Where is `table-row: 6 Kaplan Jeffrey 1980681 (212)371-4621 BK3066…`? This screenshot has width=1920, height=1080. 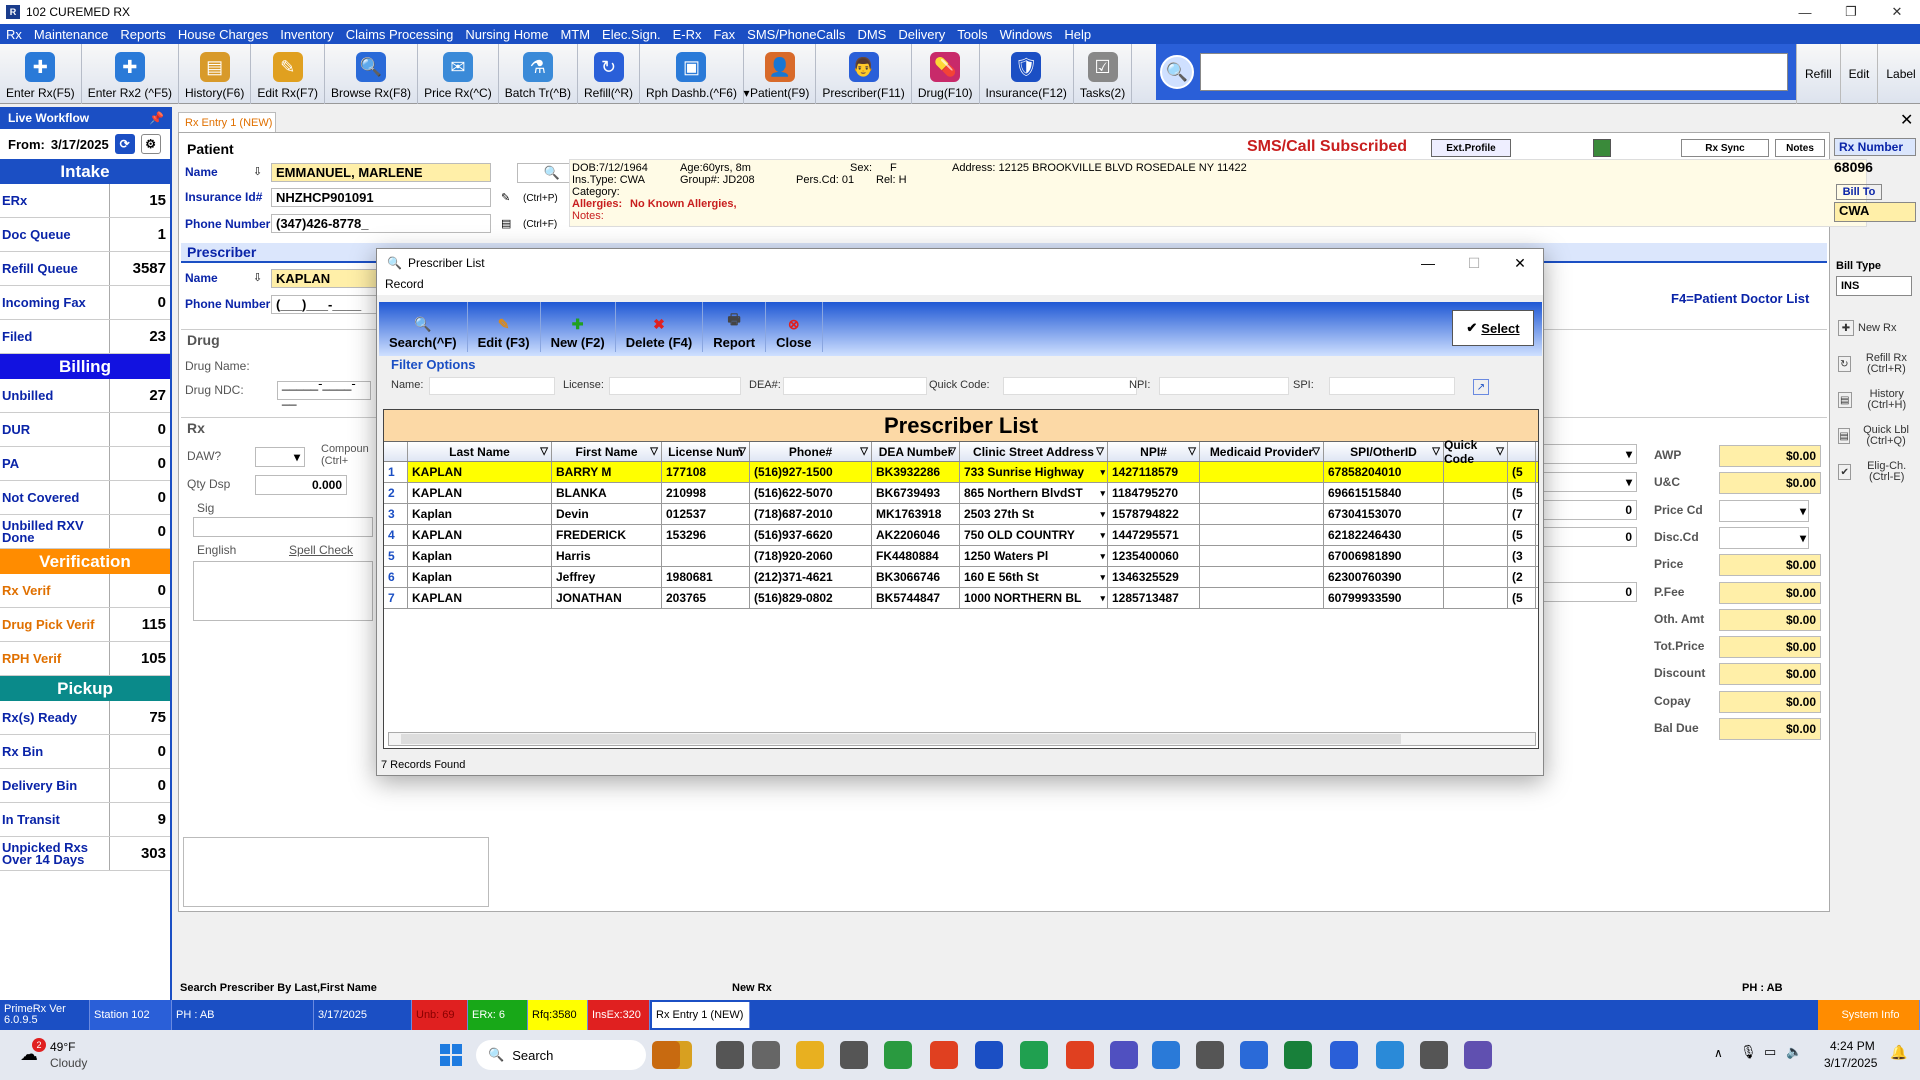 table-row: 6 Kaplan Jeffrey 1980681 (212)371-4621 BK3066… is located at coordinates (961, 577).